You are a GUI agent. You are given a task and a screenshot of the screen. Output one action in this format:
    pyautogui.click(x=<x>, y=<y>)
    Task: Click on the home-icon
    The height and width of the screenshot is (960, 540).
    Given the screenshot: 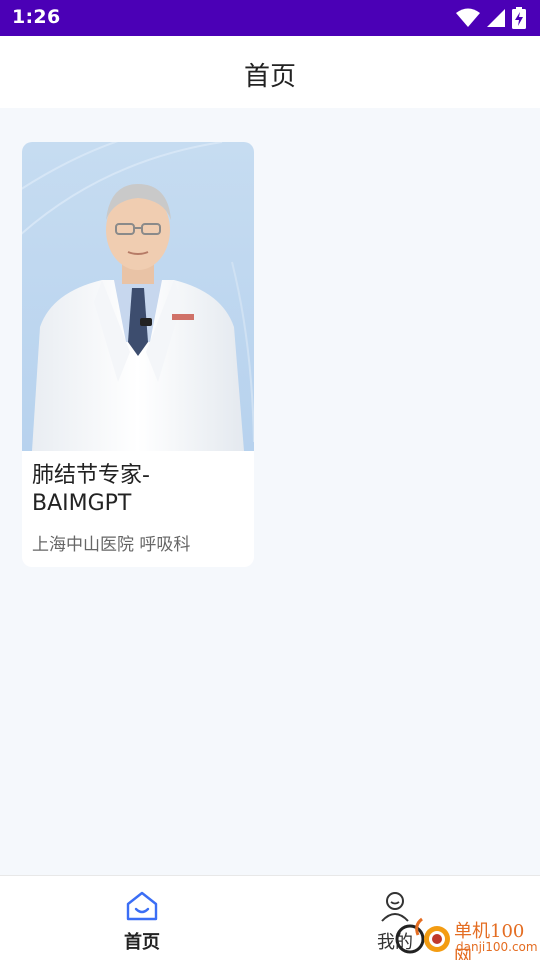 What is the action you would take?
    pyautogui.click(x=142, y=908)
    